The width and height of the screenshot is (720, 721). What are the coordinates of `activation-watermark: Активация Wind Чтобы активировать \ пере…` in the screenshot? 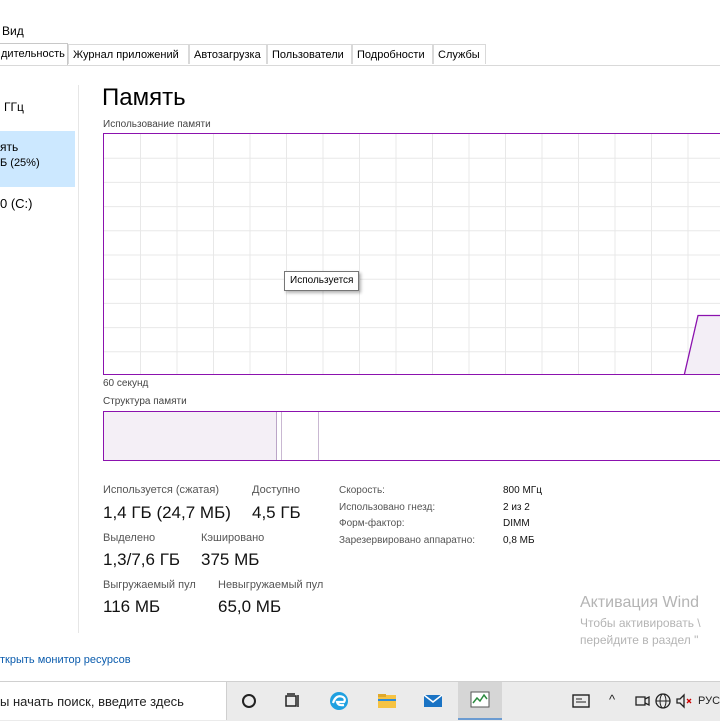 It's located at (640, 620).